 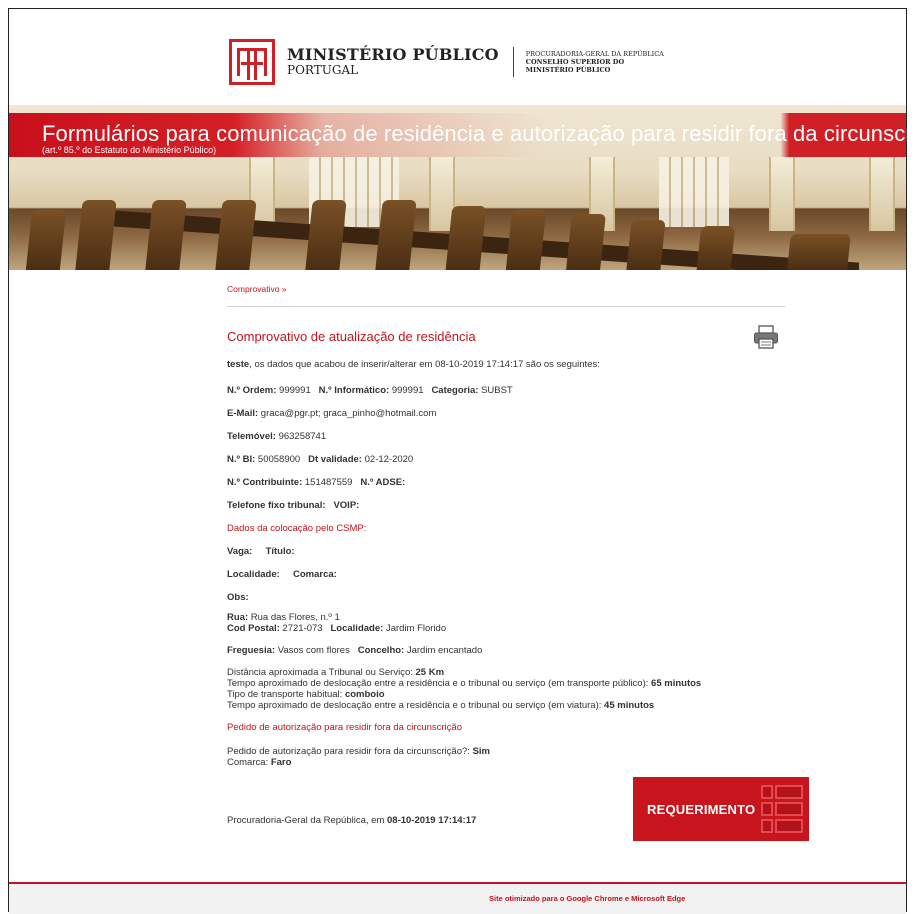 I want to click on obs-label: Obs:, so click(x=238, y=597).